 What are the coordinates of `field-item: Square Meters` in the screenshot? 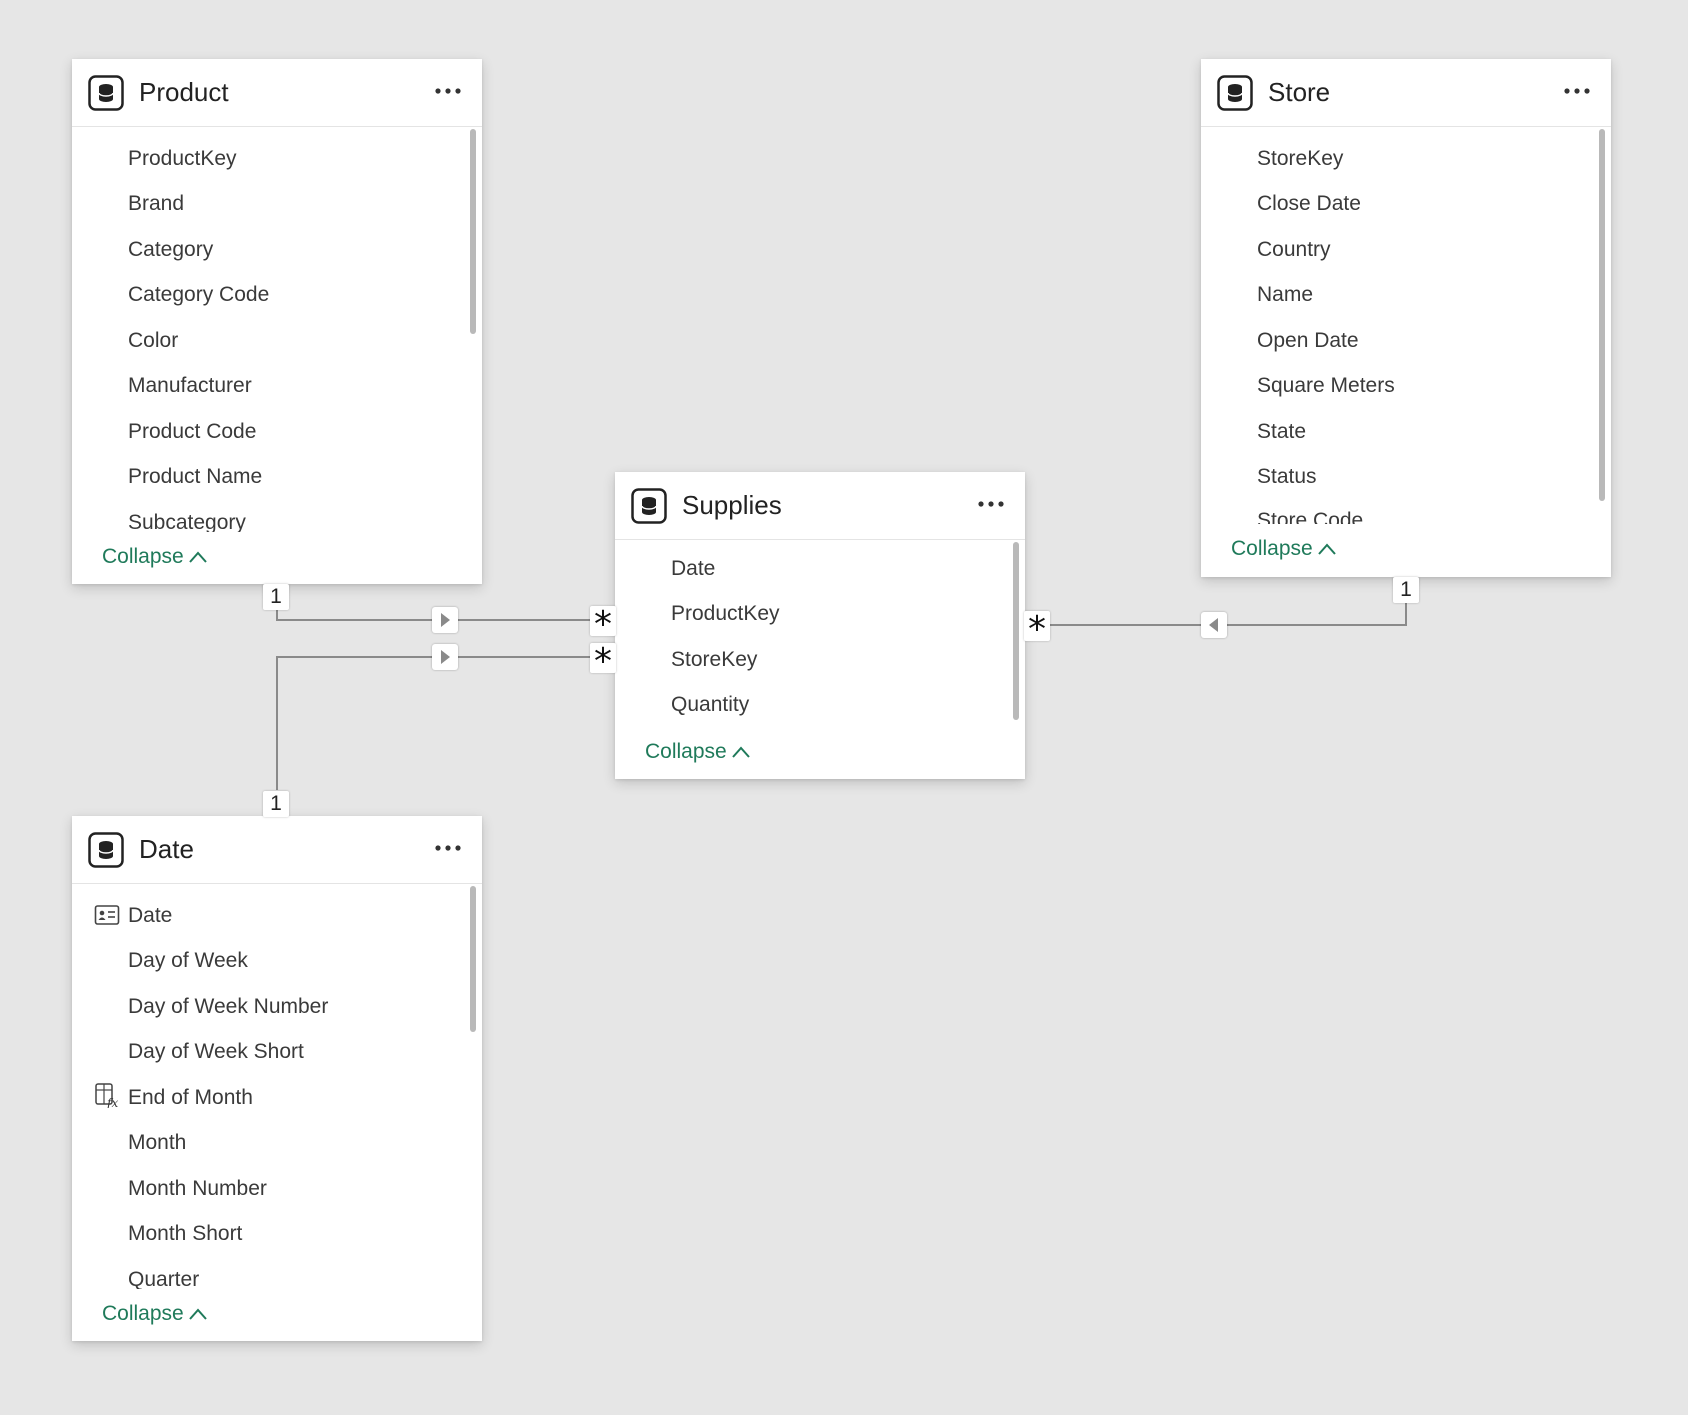 It's located at (1326, 386).